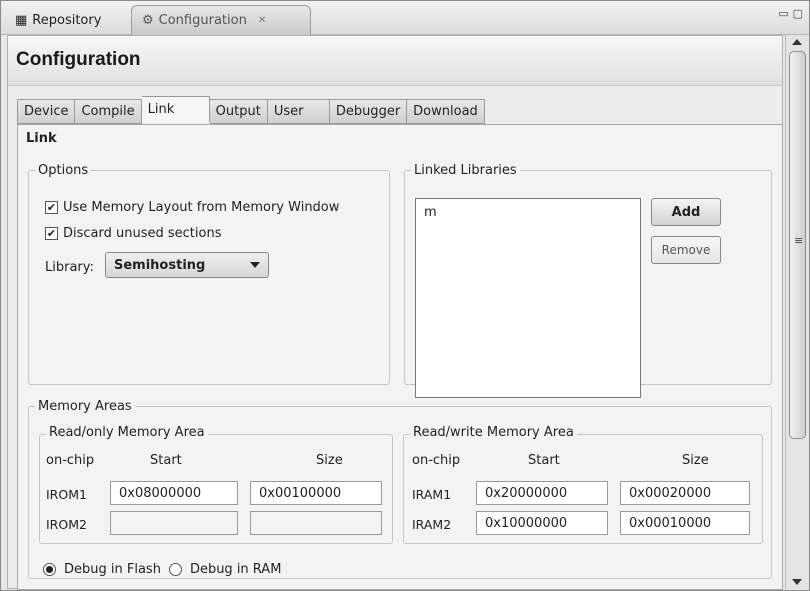  Describe the element at coordinates (316, 523) in the screenshot. I see `irom2-size-input` at that location.